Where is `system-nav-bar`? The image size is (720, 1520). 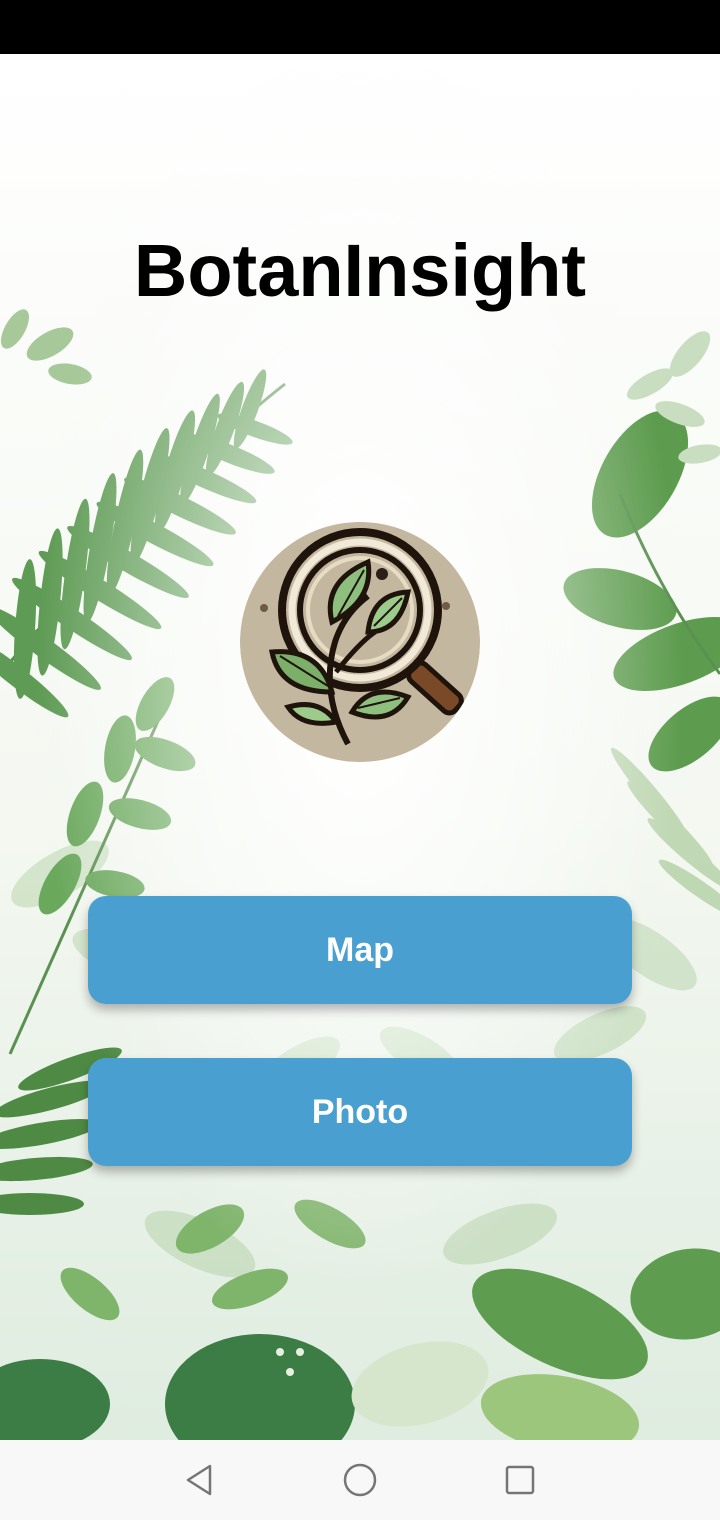 system-nav-bar is located at coordinates (360, 1480).